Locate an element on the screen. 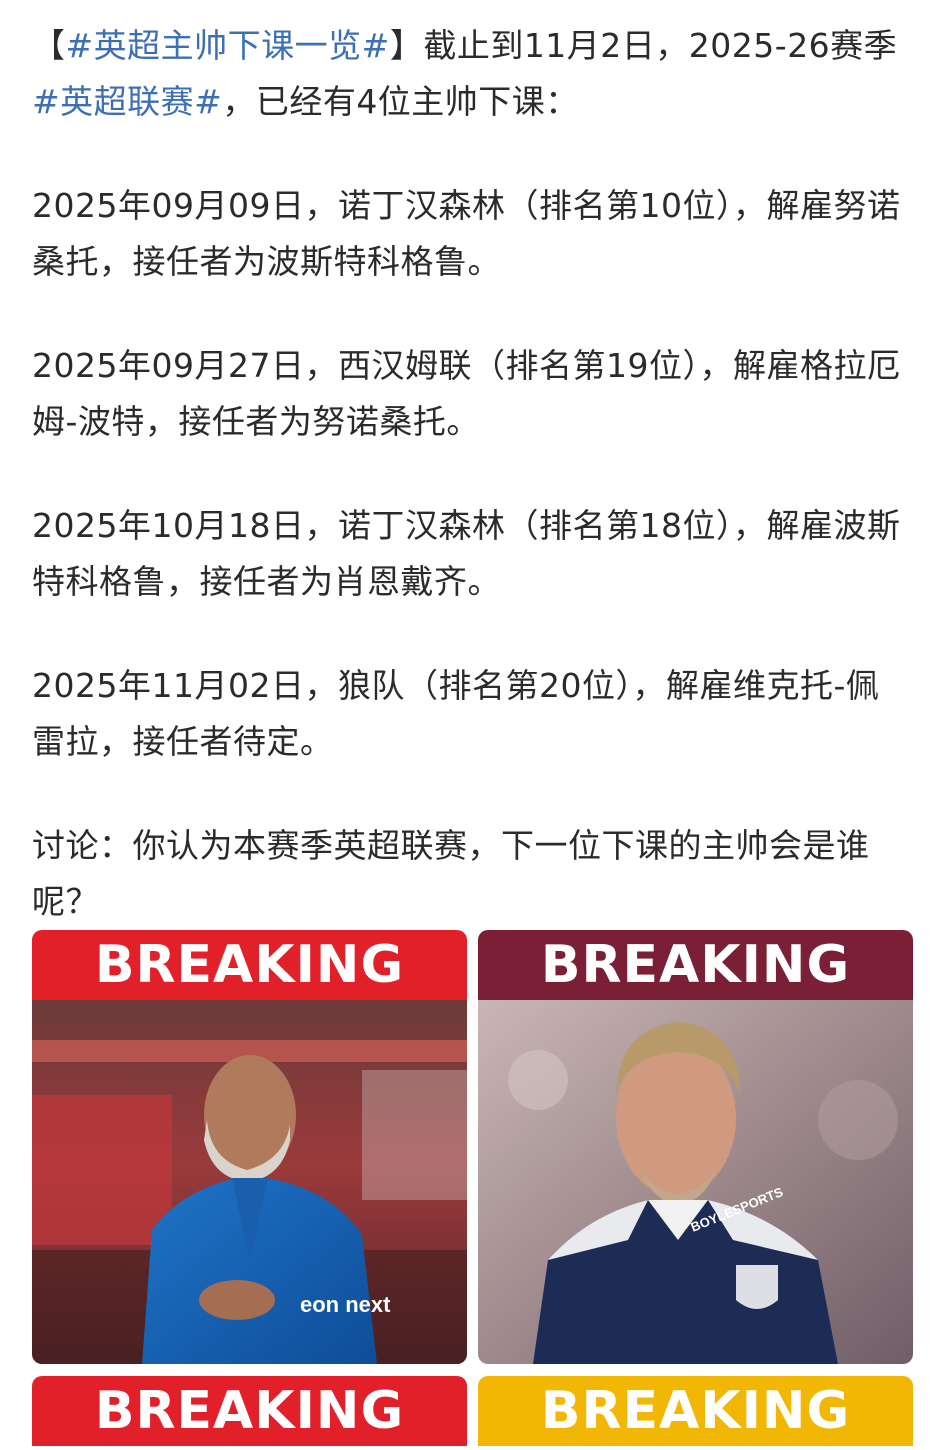 The image size is (945, 1450). jersey-sponsor-text: eon next is located at coordinates (345, 1304).